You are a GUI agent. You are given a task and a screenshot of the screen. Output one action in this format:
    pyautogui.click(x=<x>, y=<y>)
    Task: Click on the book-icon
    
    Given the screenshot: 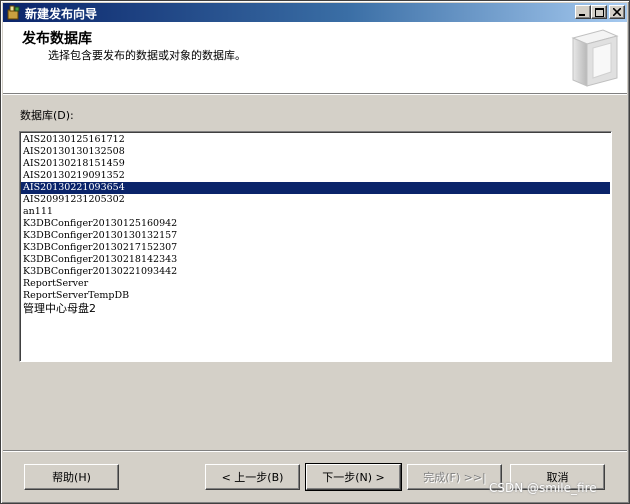 What is the action you would take?
    pyautogui.click(x=595, y=58)
    